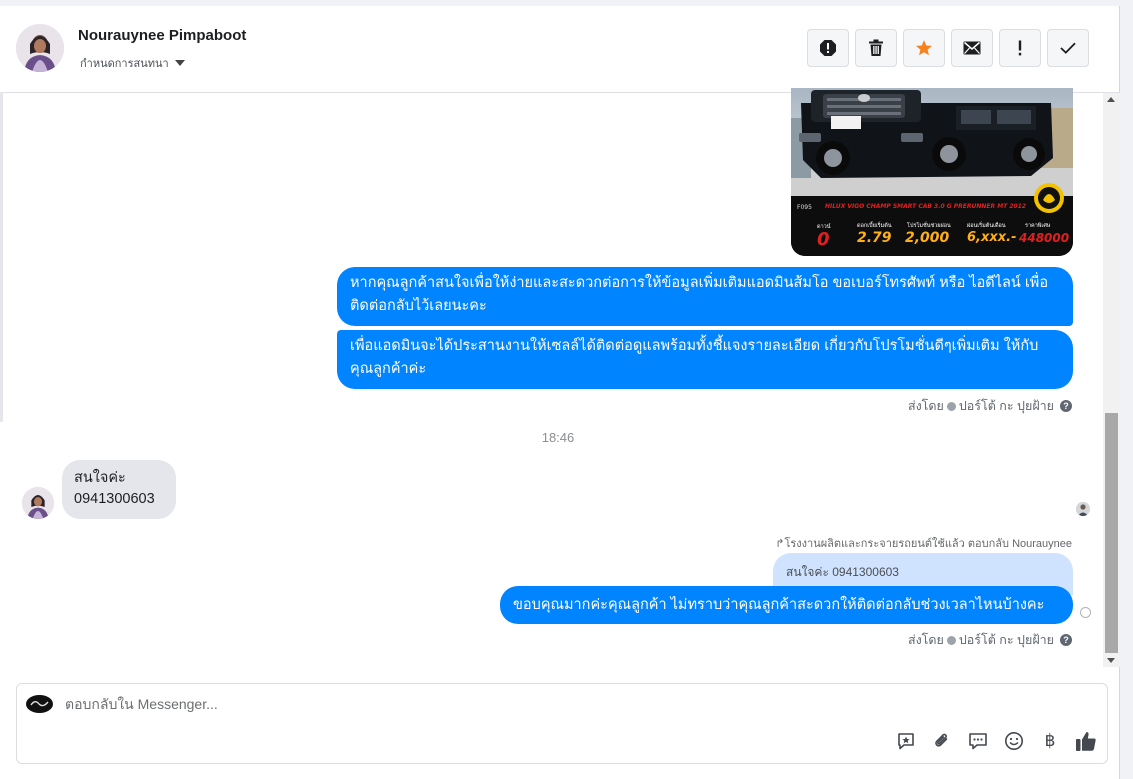 This screenshot has height=779, width=1133. What do you see at coordinates (162, 35) in the screenshot?
I see `contact-name: Nourauynee Pimpaboot` at bounding box center [162, 35].